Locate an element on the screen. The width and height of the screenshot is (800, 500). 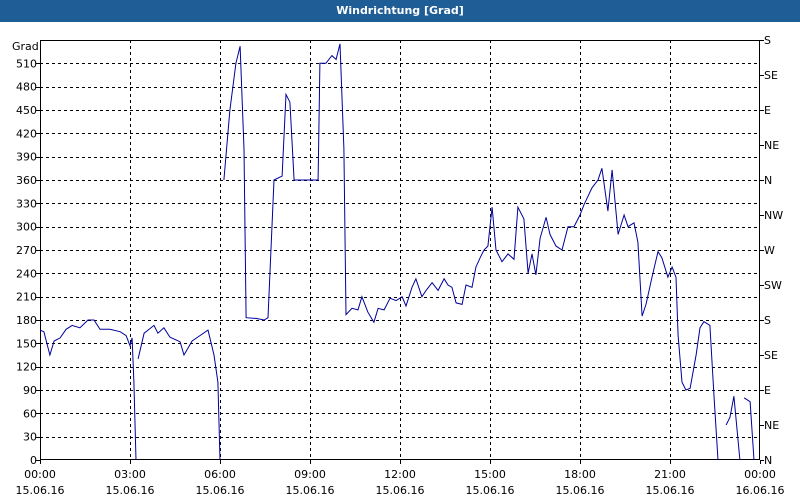
y-tick-label: 180 is located at coordinates (26, 320).